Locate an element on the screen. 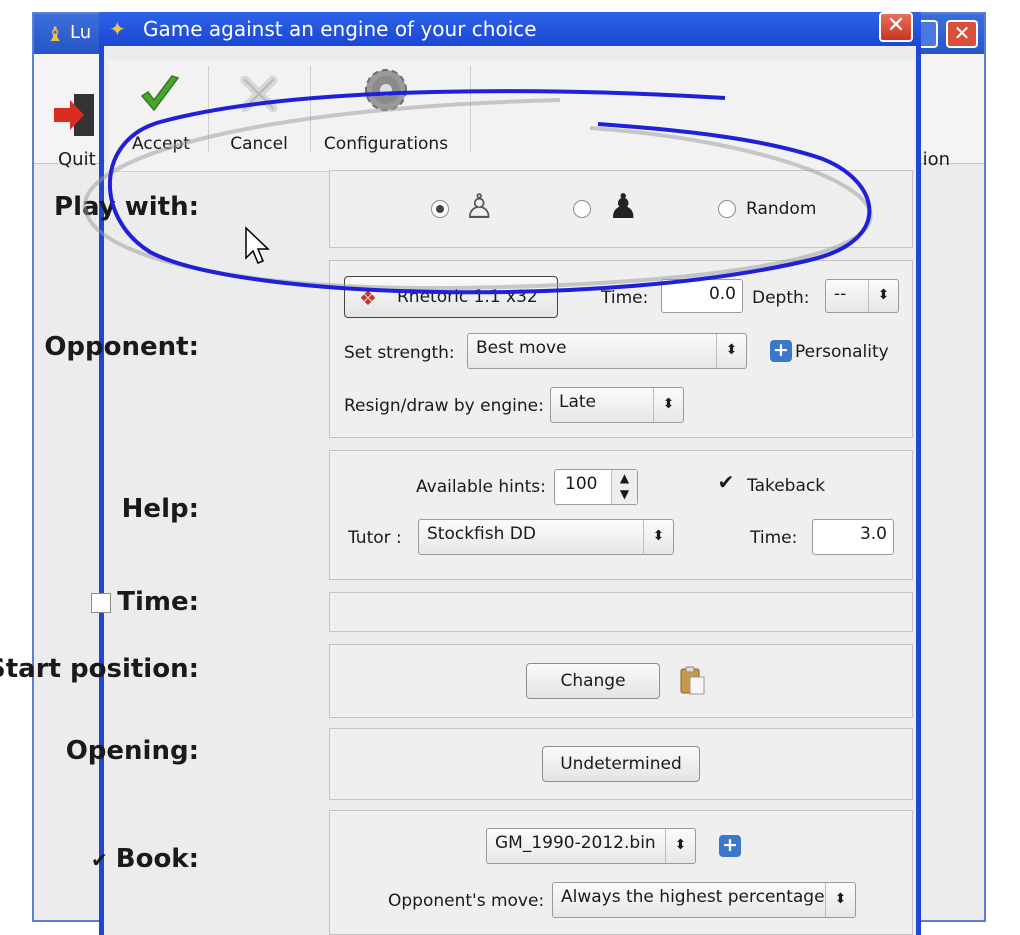  add-book-icon: + is located at coordinates (730, 846).